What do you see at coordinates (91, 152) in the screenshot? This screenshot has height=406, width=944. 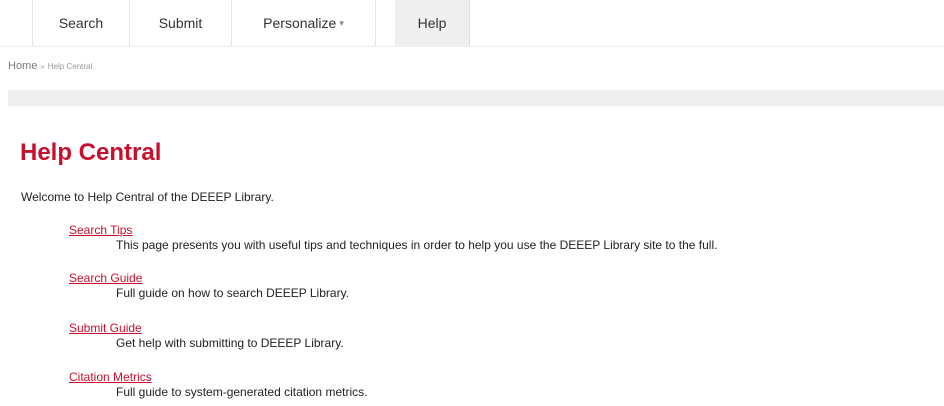 I see `page-title: Help Central` at bounding box center [91, 152].